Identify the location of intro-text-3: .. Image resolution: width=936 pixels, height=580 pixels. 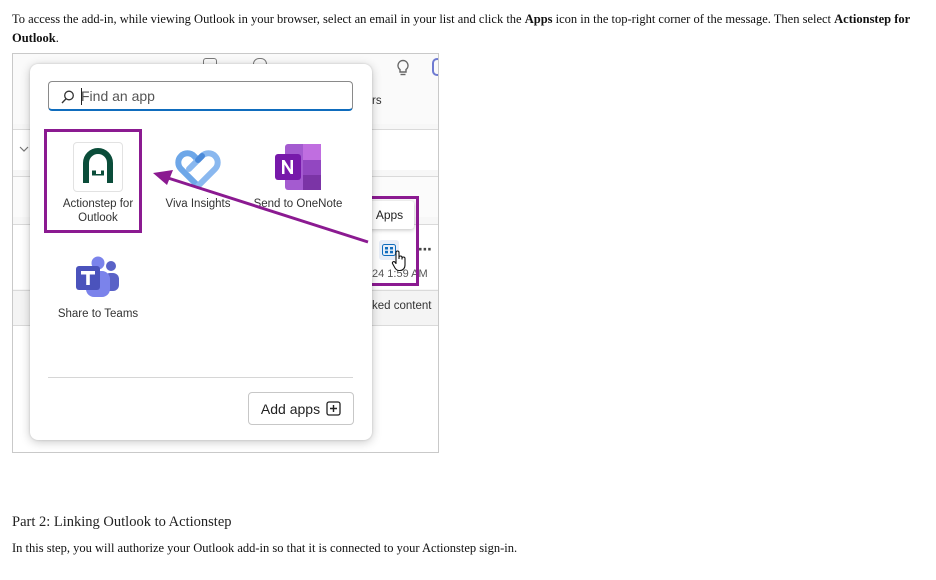
(57, 38).